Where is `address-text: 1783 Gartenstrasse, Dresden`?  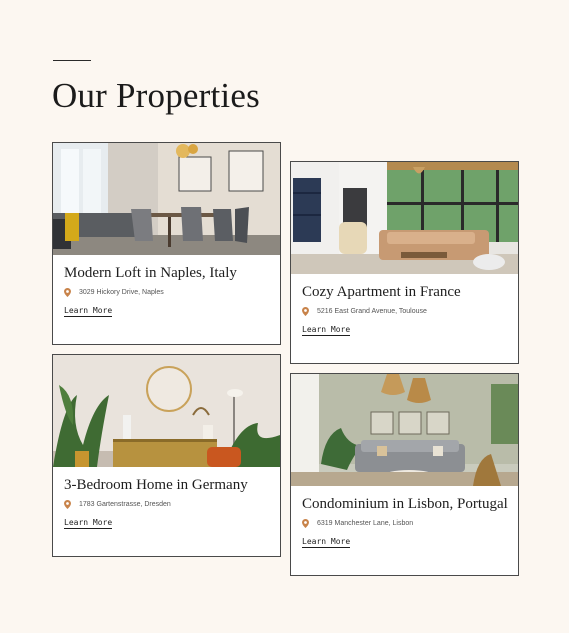
address-text: 1783 Gartenstrasse, Dresden is located at coordinates (125, 504).